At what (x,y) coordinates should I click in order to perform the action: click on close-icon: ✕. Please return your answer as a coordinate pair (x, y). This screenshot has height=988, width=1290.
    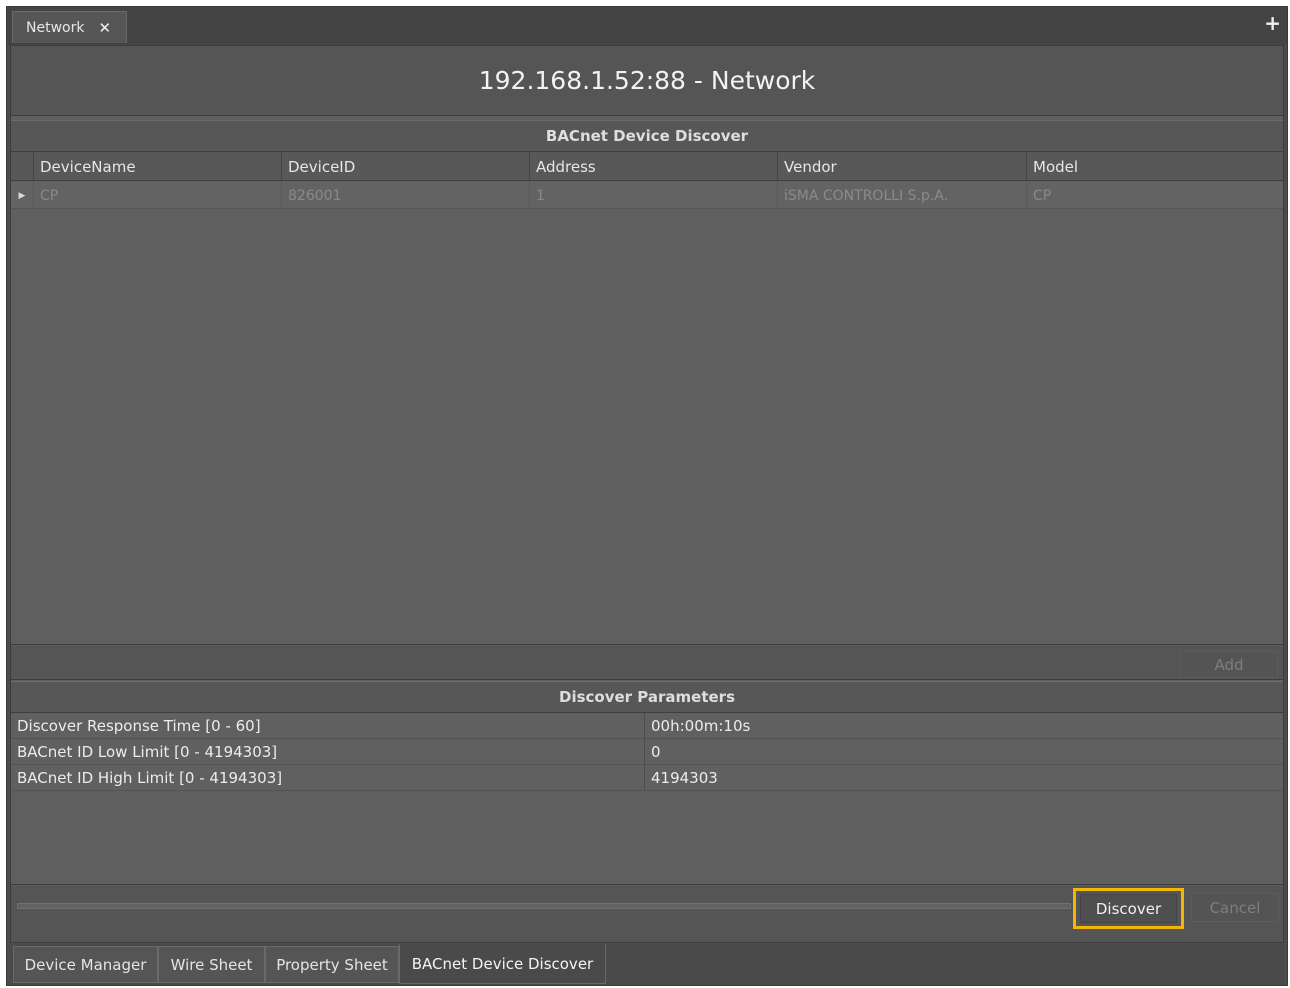
    Looking at the image, I should click on (104, 28).